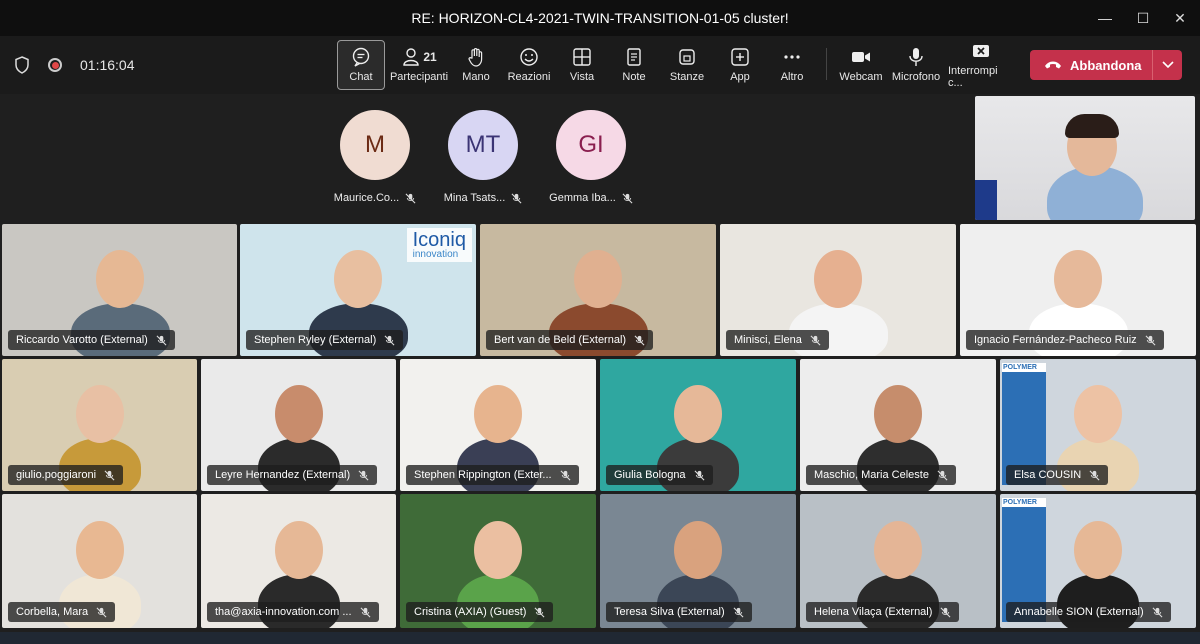 The height and width of the screenshot is (644, 1200). I want to click on camera-icon, so click(861, 57).